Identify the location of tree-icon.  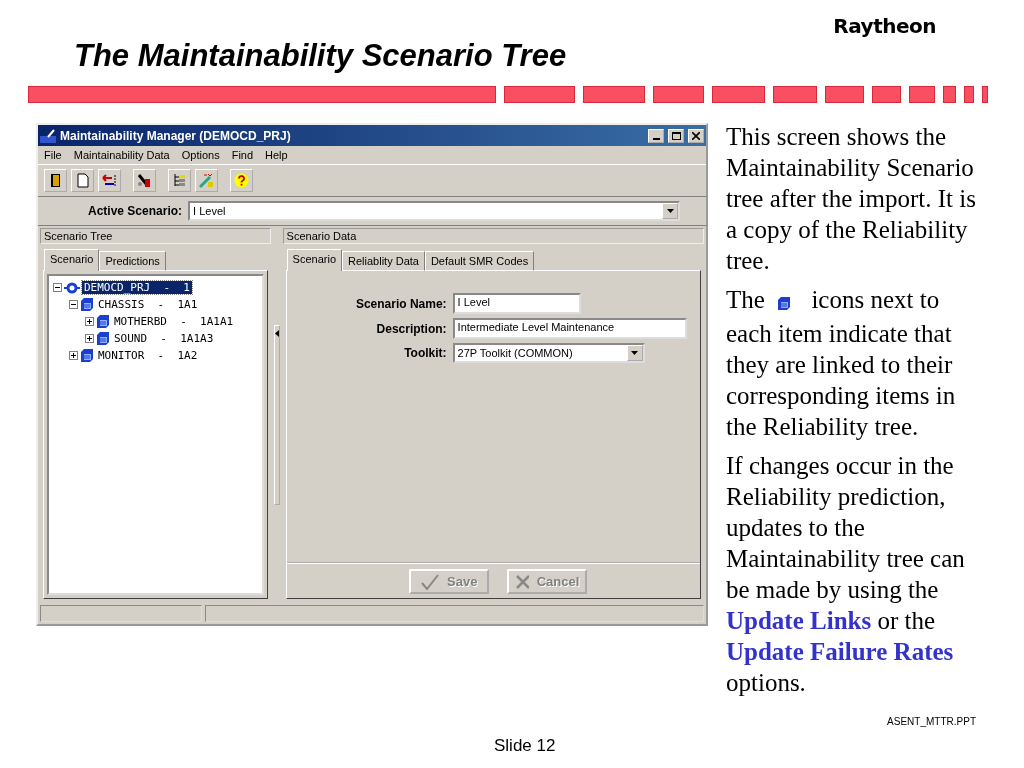
(179, 180).